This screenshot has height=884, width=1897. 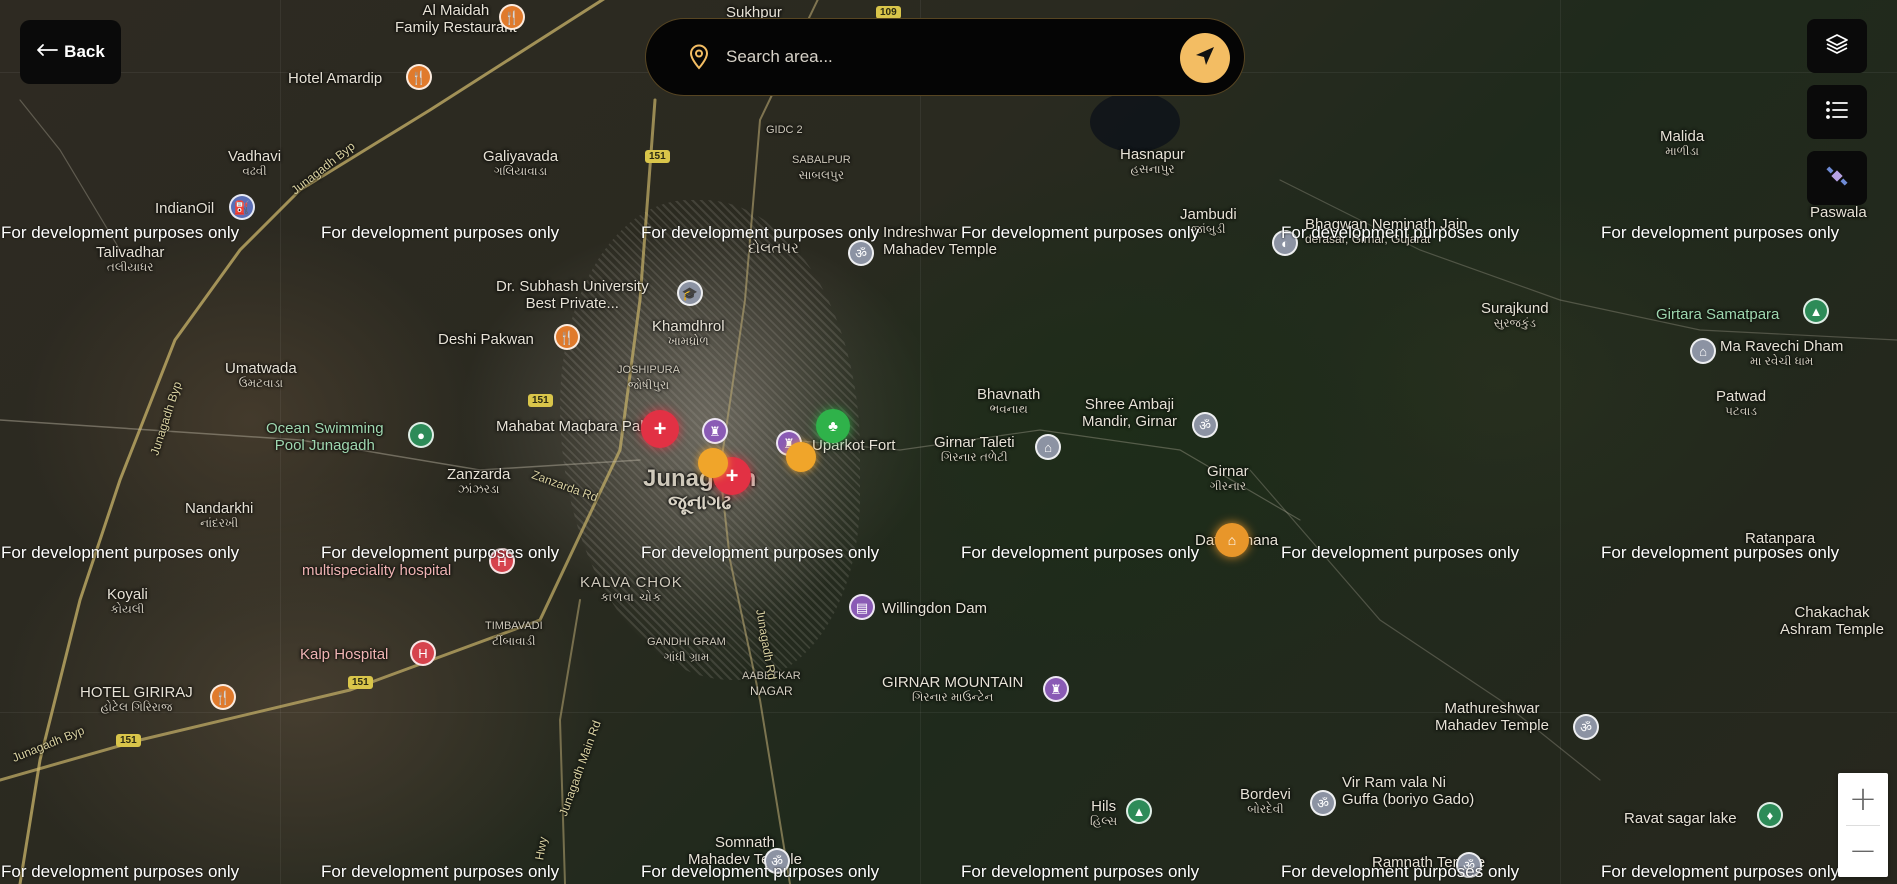 What do you see at coordinates (1770, 815) in the screenshot?
I see `lake-icon: ♦` at bounding box center [1770, 815].